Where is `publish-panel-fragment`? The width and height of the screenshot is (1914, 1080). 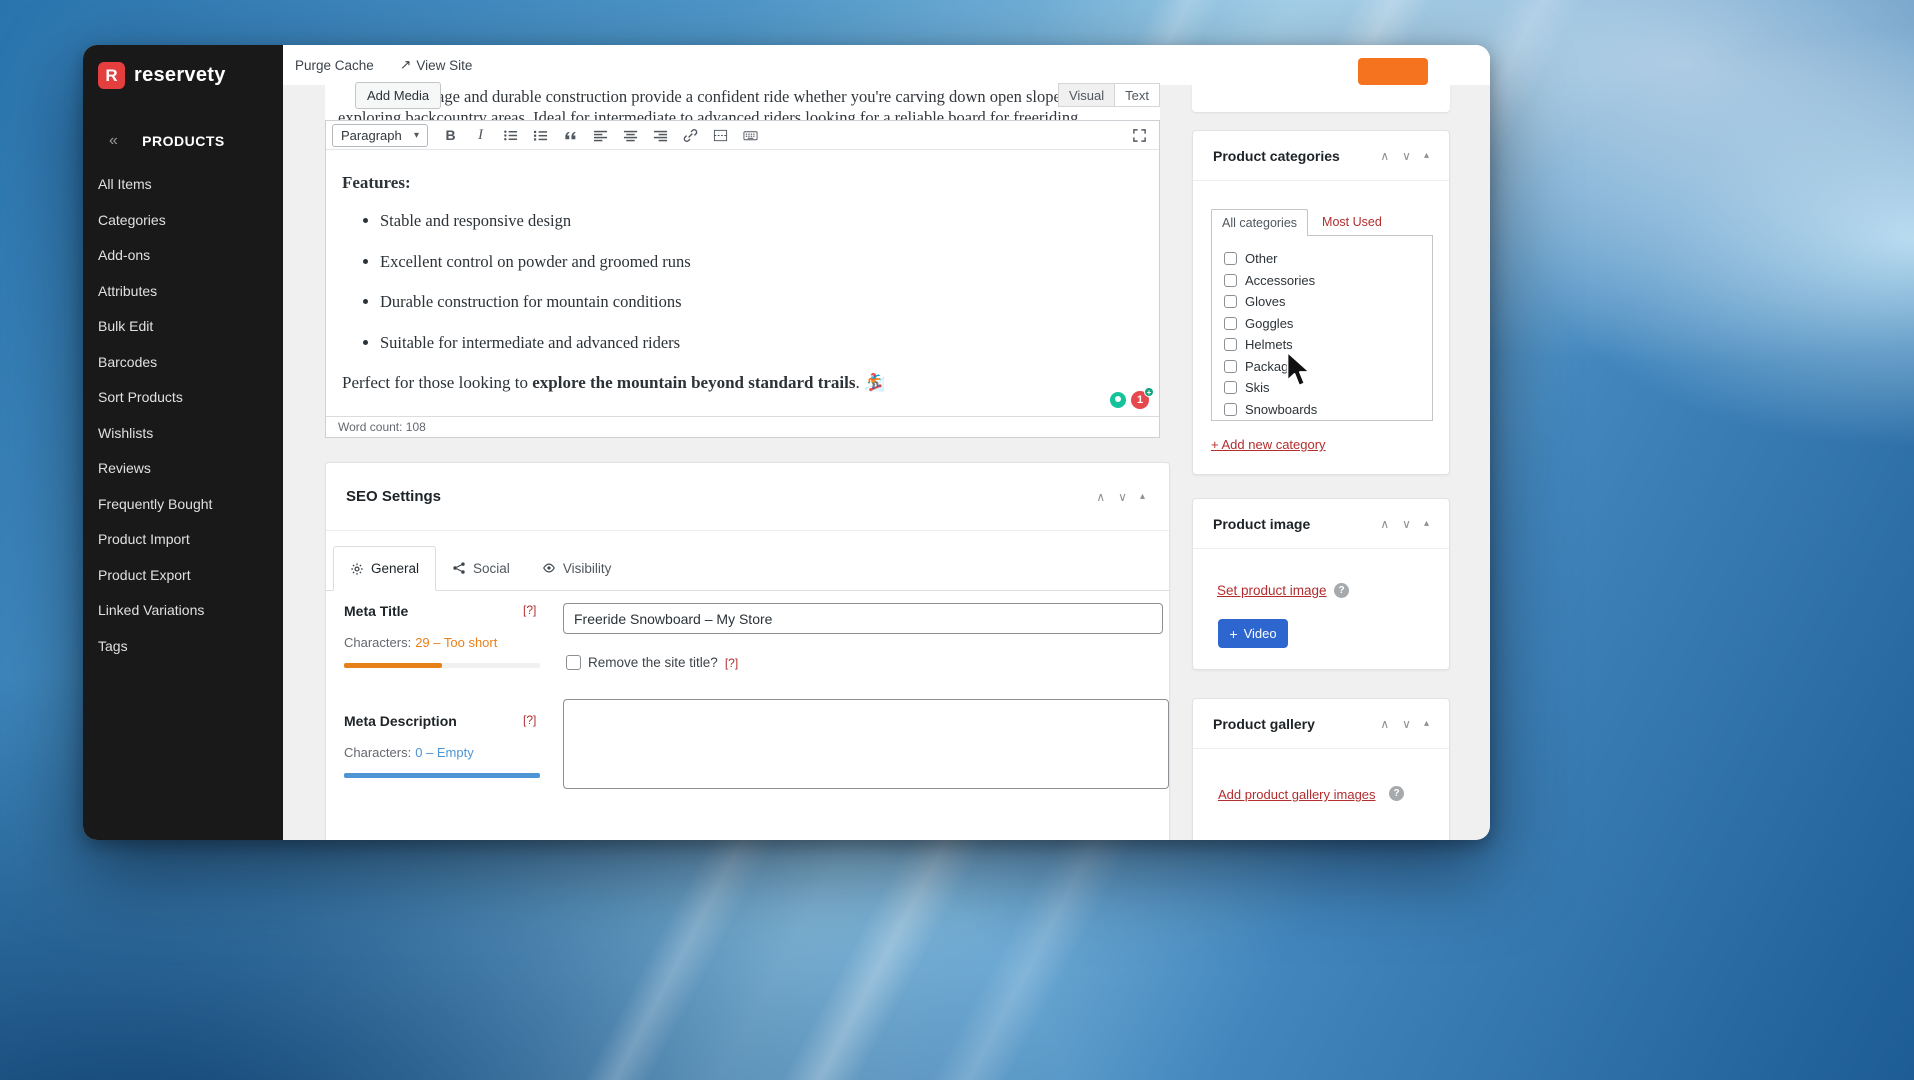
publish-panel-fragment is located at coordinates (1321, 85).